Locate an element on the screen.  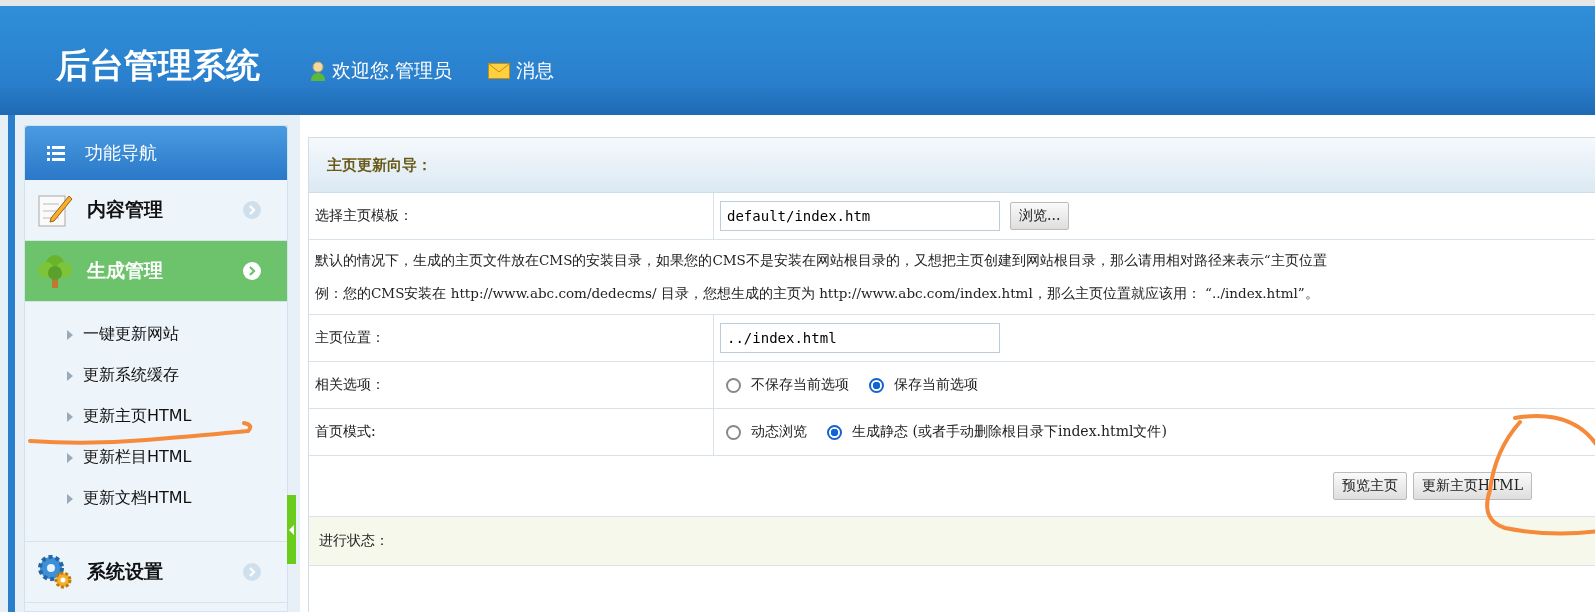
field-label: 主页位置： is located at coordinates (511, 338).